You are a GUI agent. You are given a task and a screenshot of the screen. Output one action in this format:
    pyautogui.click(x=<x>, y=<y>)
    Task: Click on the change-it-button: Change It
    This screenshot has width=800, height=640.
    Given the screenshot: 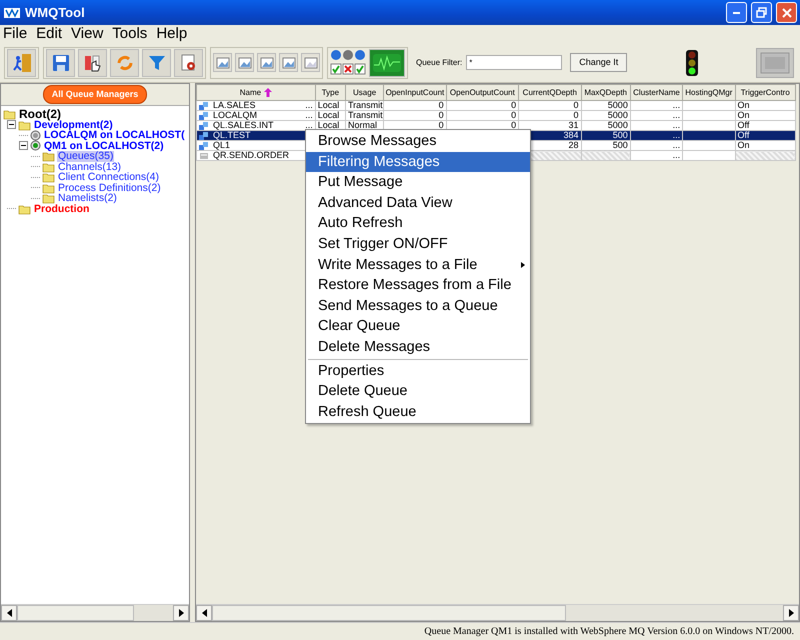 What is the action you would take?
    pyautogui.click(x=599, y=62)
    